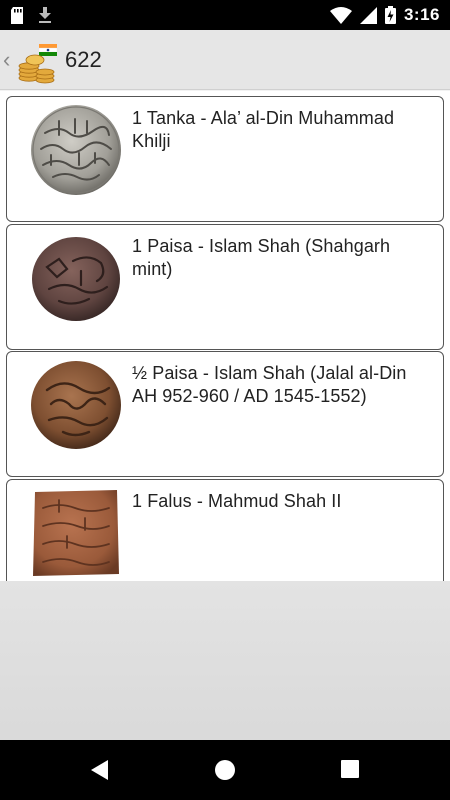 This screenshot has width=450, height=800. What do you see at coordinates (83, 59) in the screenshot?
I see `page-title: 622` at bounding box center [83, 59].